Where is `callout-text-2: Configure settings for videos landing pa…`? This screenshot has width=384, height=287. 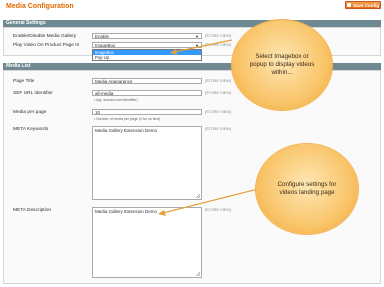 callout-text-2: Configure settings for videos landing pa… is located at coordinates (307, 188).